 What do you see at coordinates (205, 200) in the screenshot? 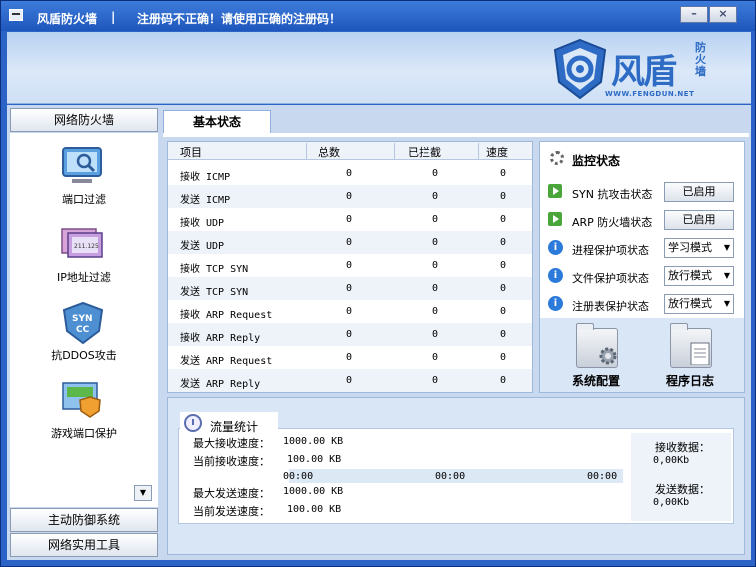
I see `row-name: 发送 ICMP` at bounding box center [205, 200].